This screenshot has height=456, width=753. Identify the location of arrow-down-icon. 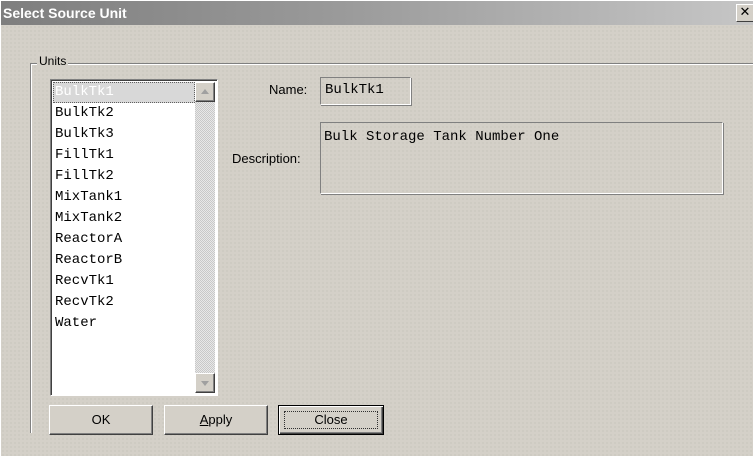
(205, 383).